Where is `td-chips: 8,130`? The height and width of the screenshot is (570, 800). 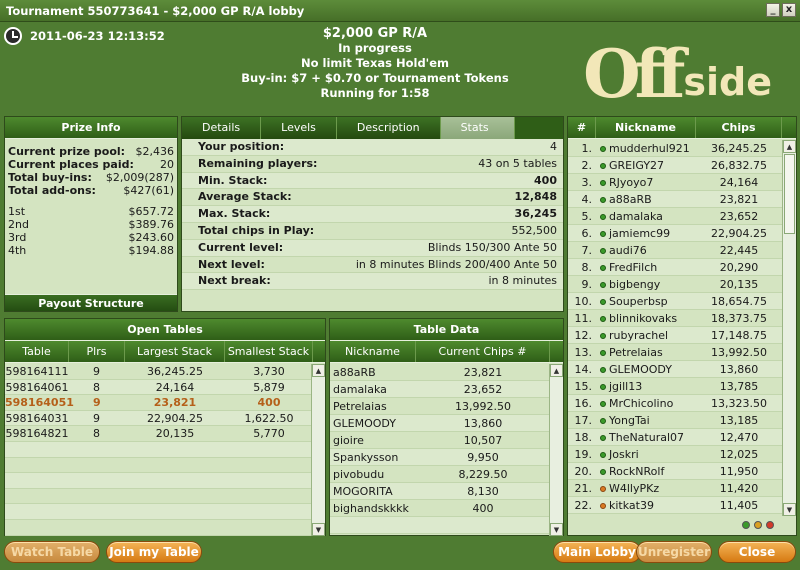
td-chips: 8,130 is located at coordinates (483, 491).